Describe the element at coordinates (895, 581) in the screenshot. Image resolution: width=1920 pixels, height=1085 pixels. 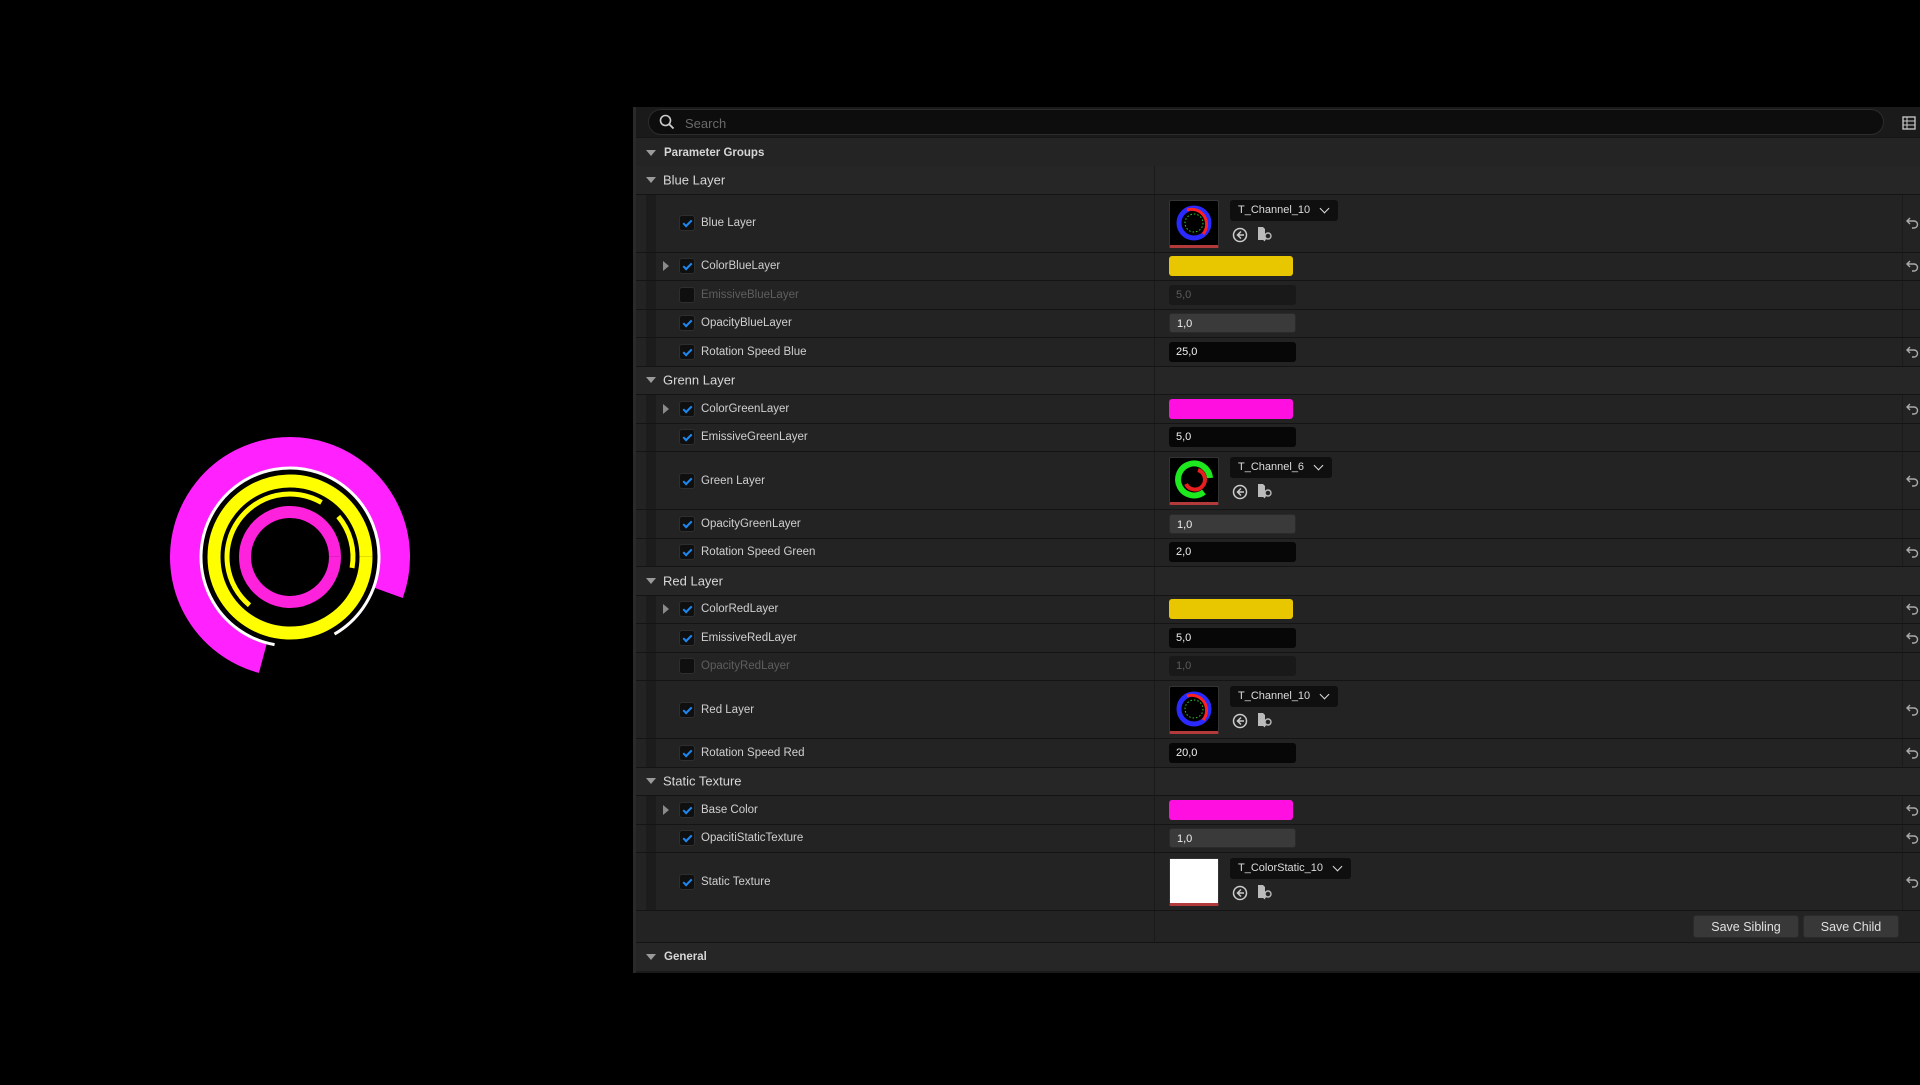
I see `group-name-cell: Red Layer` at that location.